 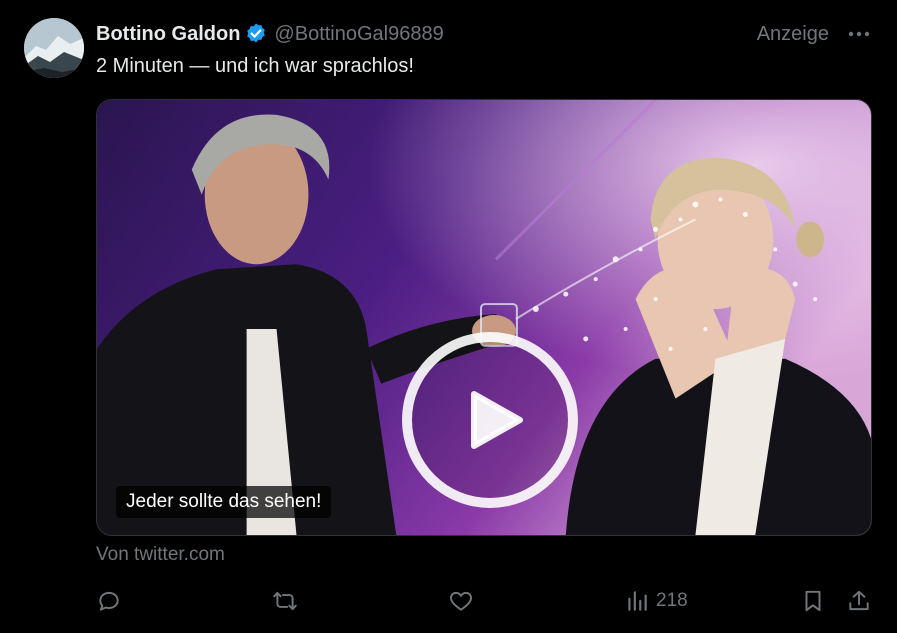 What do you see at coordinates (160, 555) in the screenshot?
I see `link-source: Von twitter.com` at bounding box center [160, 555].